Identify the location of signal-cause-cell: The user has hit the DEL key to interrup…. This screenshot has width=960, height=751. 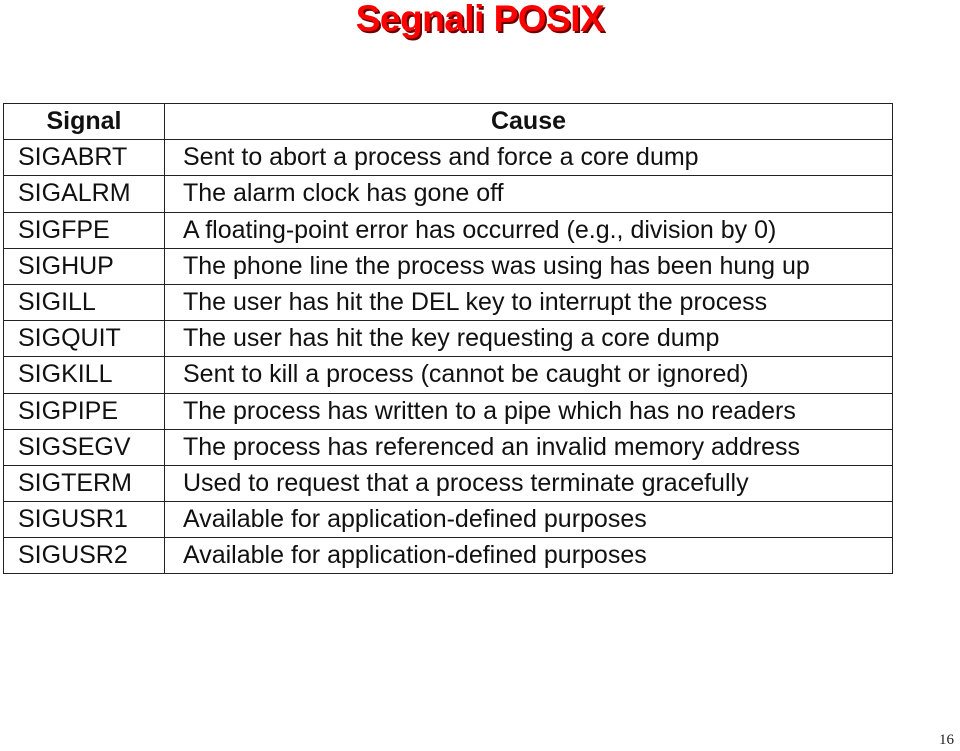
(528, 302).